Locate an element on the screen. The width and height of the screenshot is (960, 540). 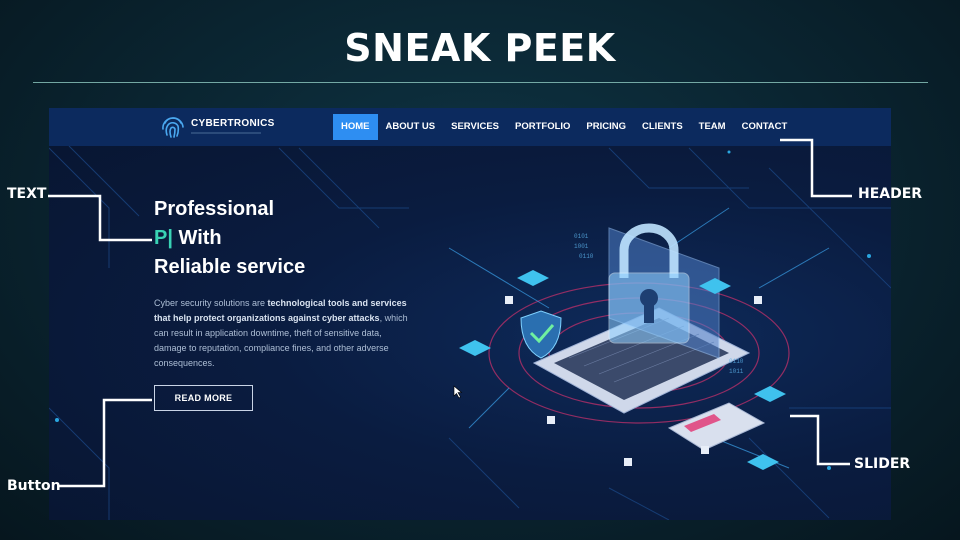
callout-header-label: HEADER is located at coordinates (890, 194).